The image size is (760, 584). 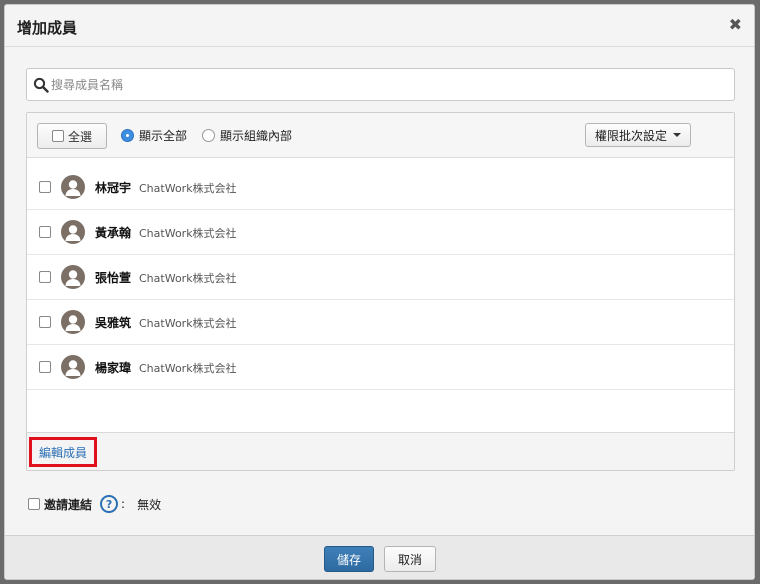 I want to click on radio-show-org: 顯示組織內部, so click(x=247, y=135).